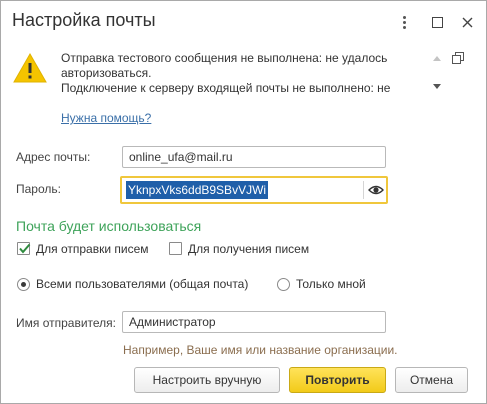 This screenshot has width=487, height=404. Describe the element at coordinates (437, 58) in the screenshot. I see `scroll-up-icon` at that location.